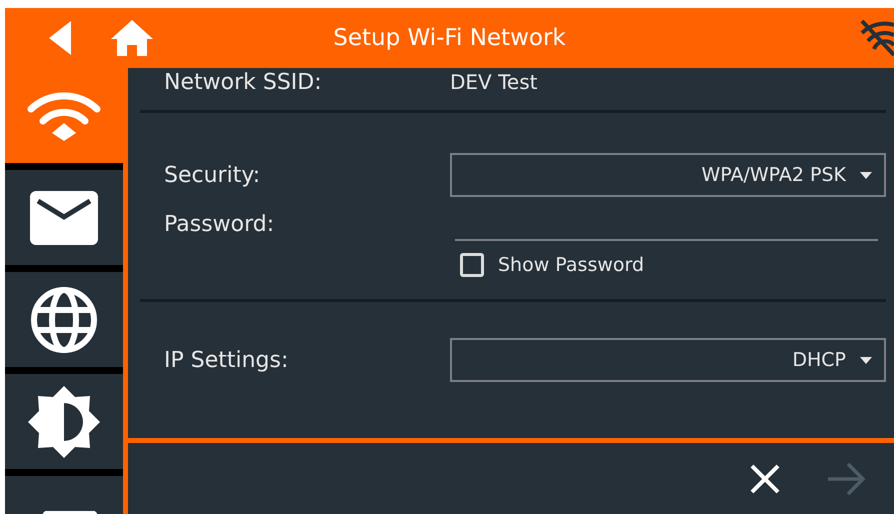  I want to click on field-label: Network SSID:, so click(243, 82).